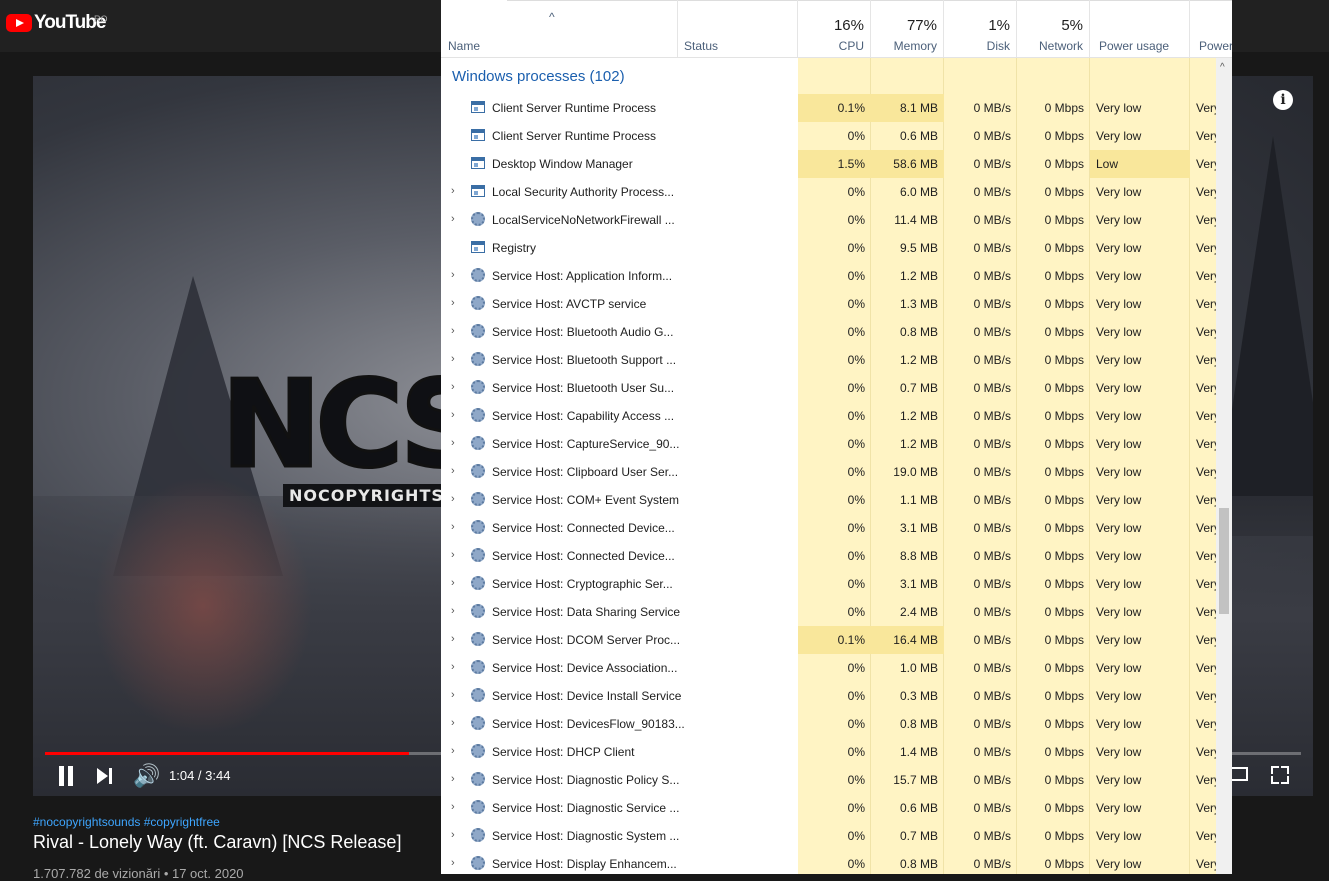 This screenshot has height=881, width=1329. Describe the element at coordinates (834, 28) in the screenshot. I see `column-header-cpu: 16% CPU` at that location.